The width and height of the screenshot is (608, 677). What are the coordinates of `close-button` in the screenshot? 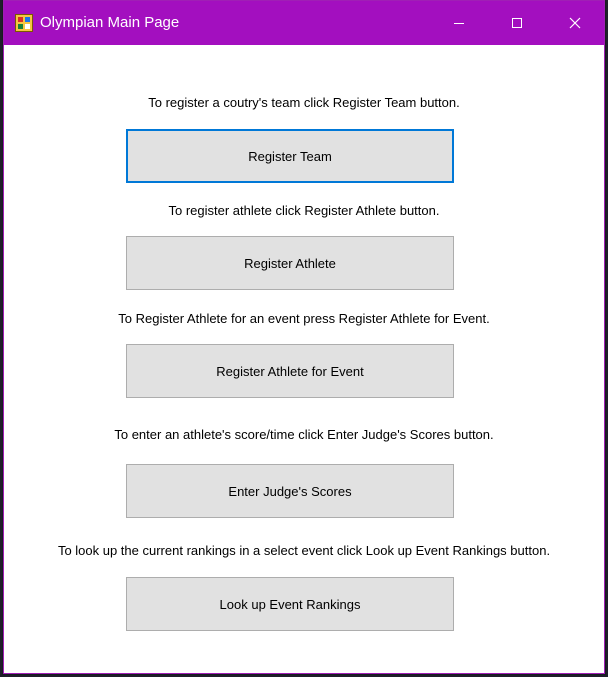 It's located at (575, 23).